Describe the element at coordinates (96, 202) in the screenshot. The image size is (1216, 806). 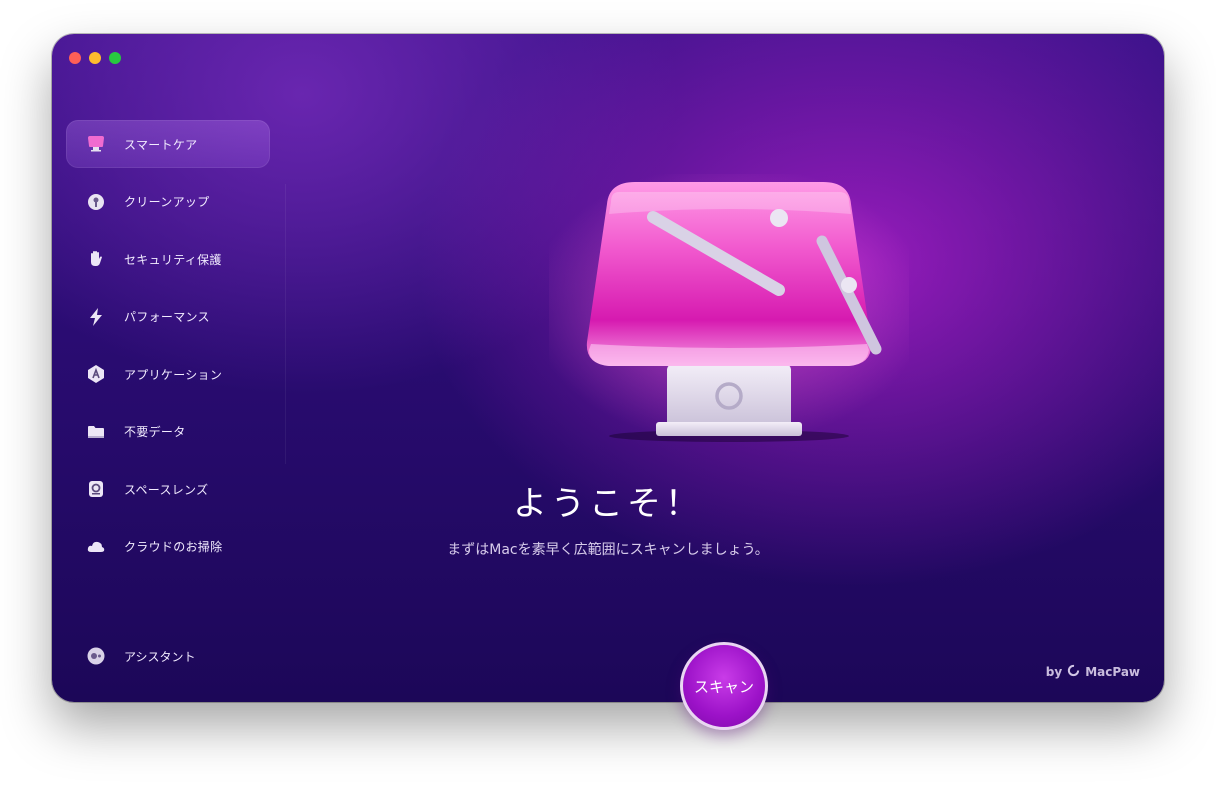
I see `cleanup-orb-icon` at that location.